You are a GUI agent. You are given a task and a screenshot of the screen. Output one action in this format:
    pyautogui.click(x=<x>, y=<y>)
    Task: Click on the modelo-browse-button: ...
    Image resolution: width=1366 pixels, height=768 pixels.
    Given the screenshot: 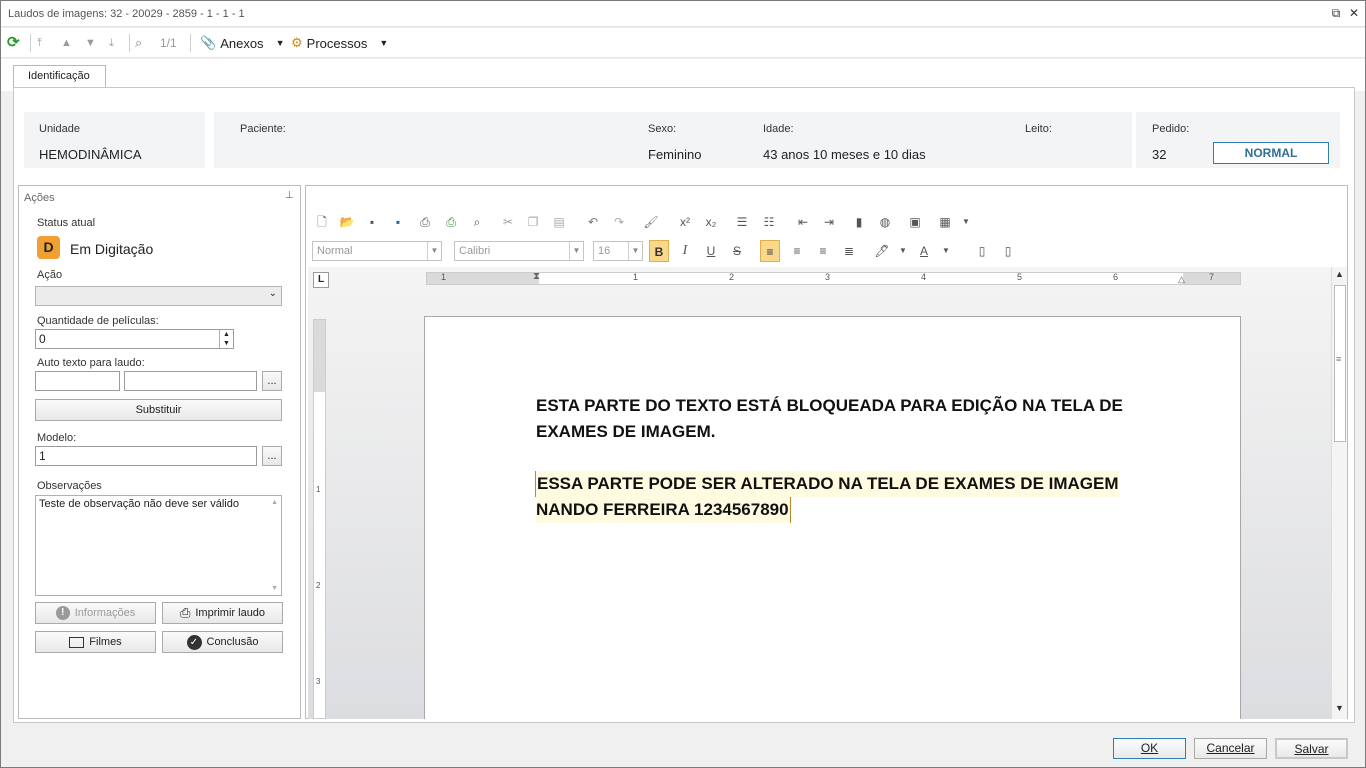 What is the action you would take?
    pyautogui.click(x=272, y=456)
    